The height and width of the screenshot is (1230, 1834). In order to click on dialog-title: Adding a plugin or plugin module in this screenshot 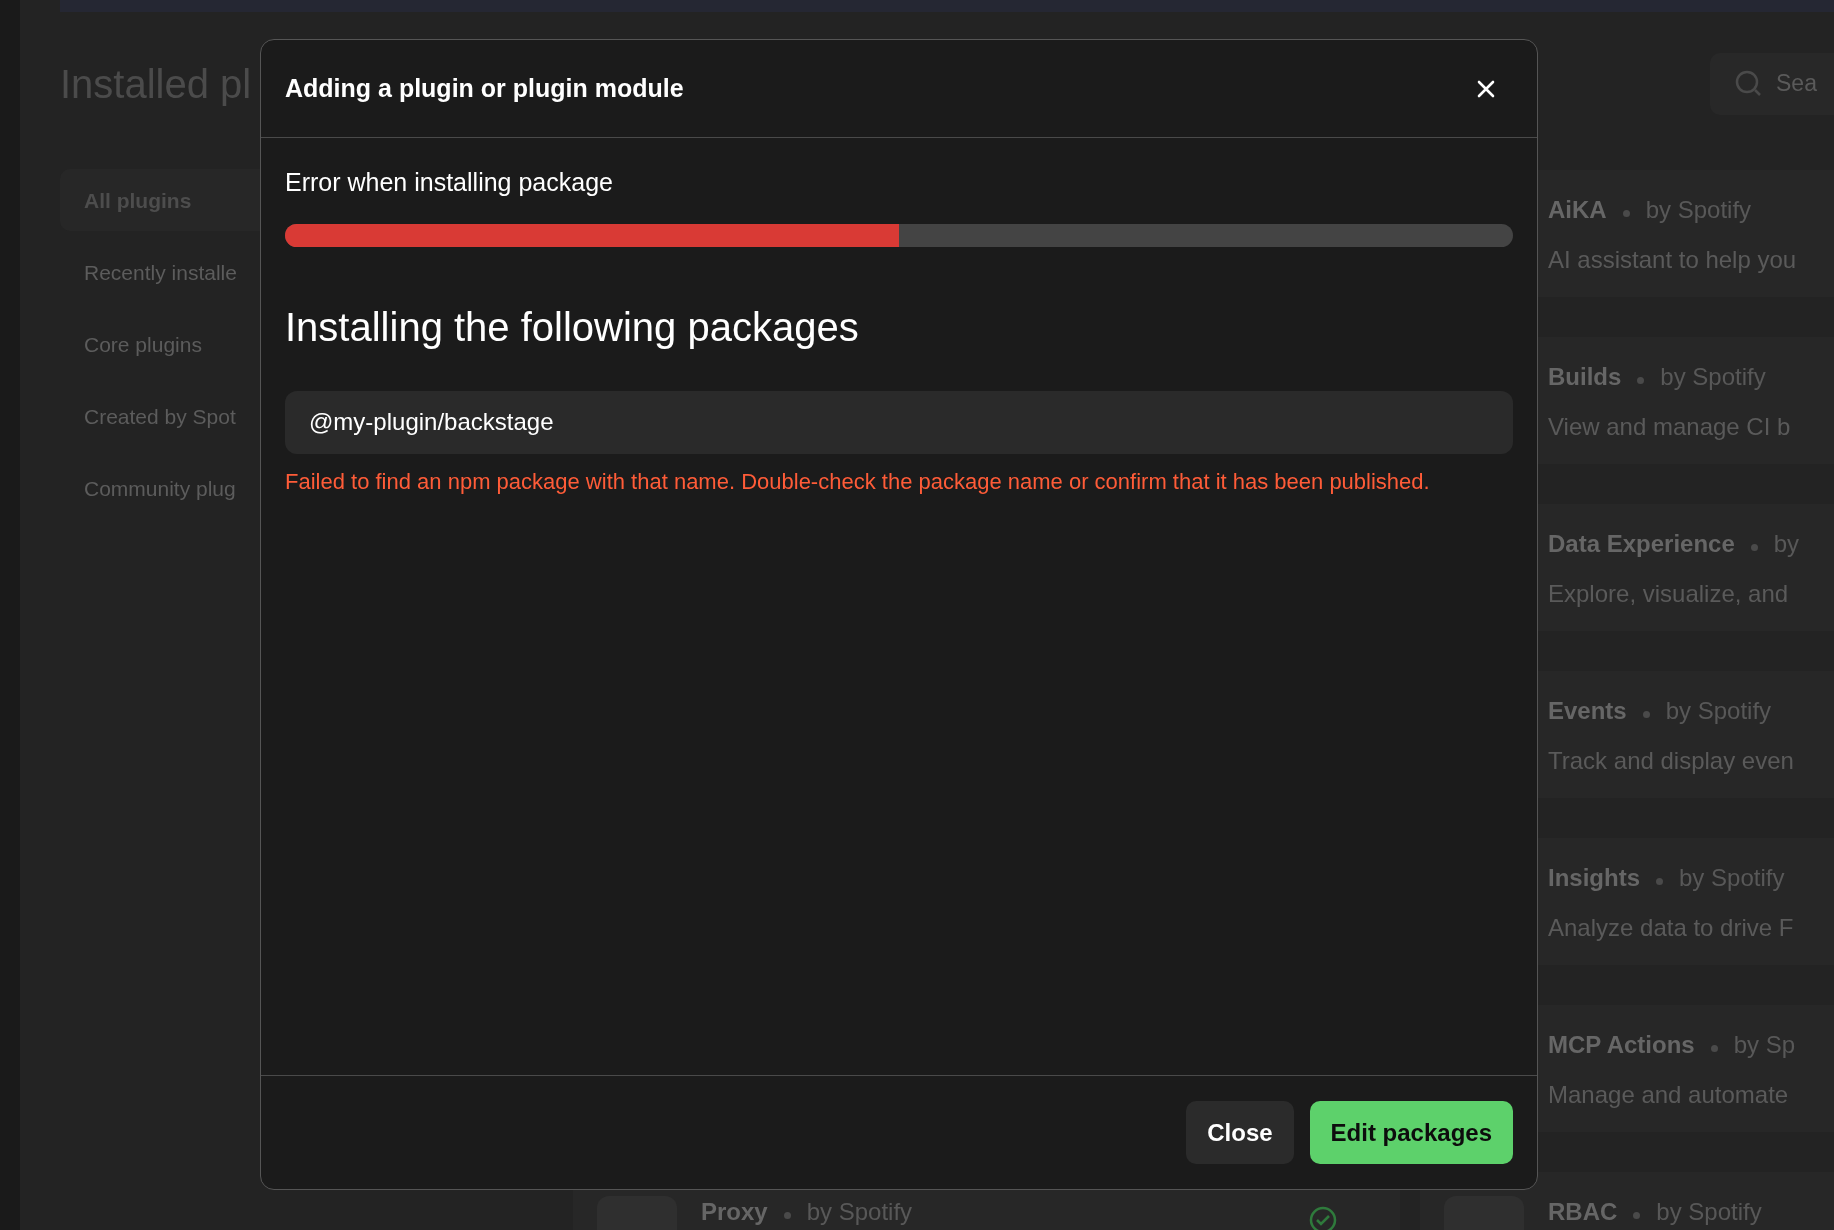, I will do `click(484, 88)`.